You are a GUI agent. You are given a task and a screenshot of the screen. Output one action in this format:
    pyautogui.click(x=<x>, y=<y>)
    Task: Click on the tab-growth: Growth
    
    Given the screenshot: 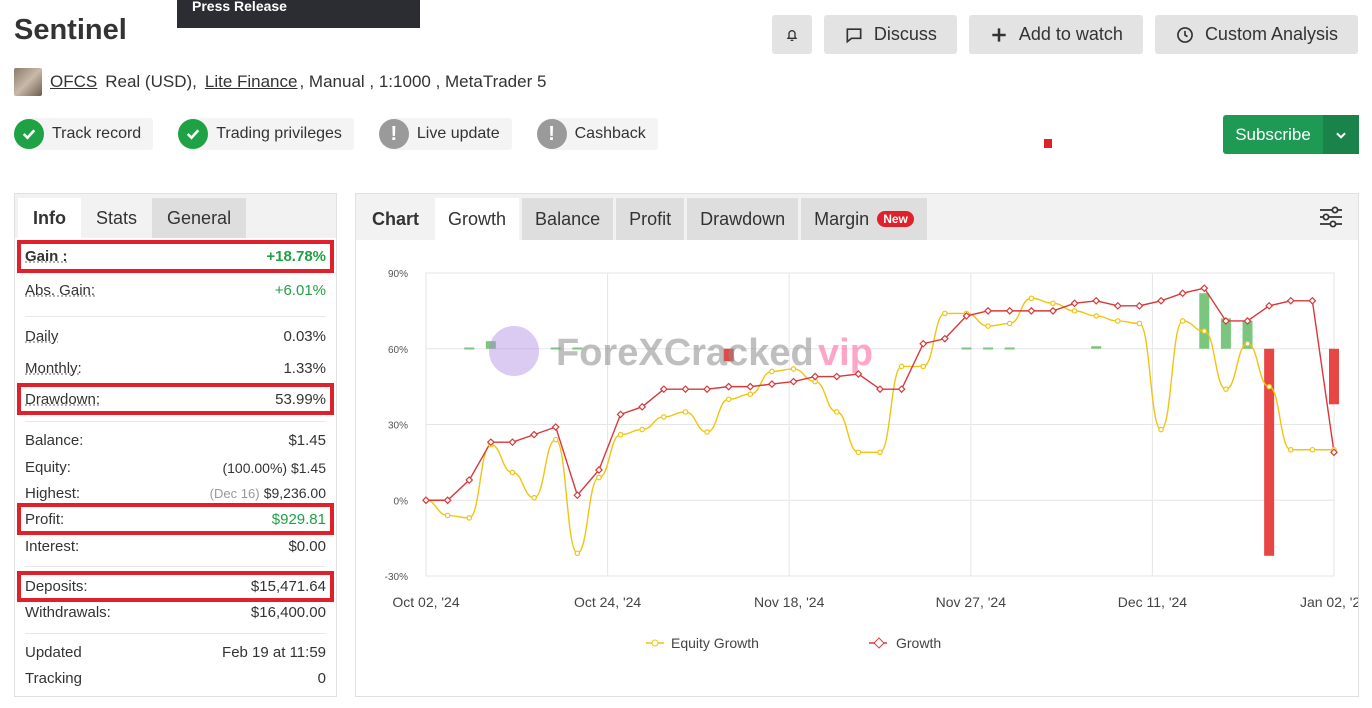 What is the action you would take?
    pyautogui.click(x=477, y=219)
    